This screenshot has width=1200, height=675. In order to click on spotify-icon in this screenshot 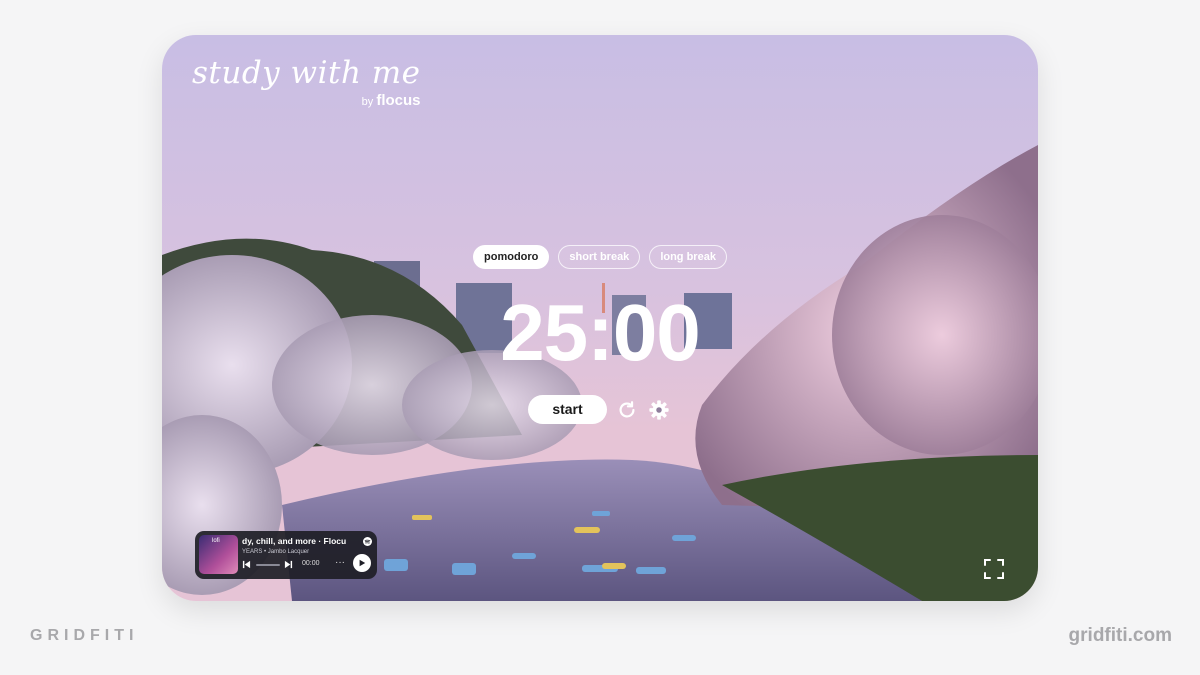, I will do `click(367, 541)`.